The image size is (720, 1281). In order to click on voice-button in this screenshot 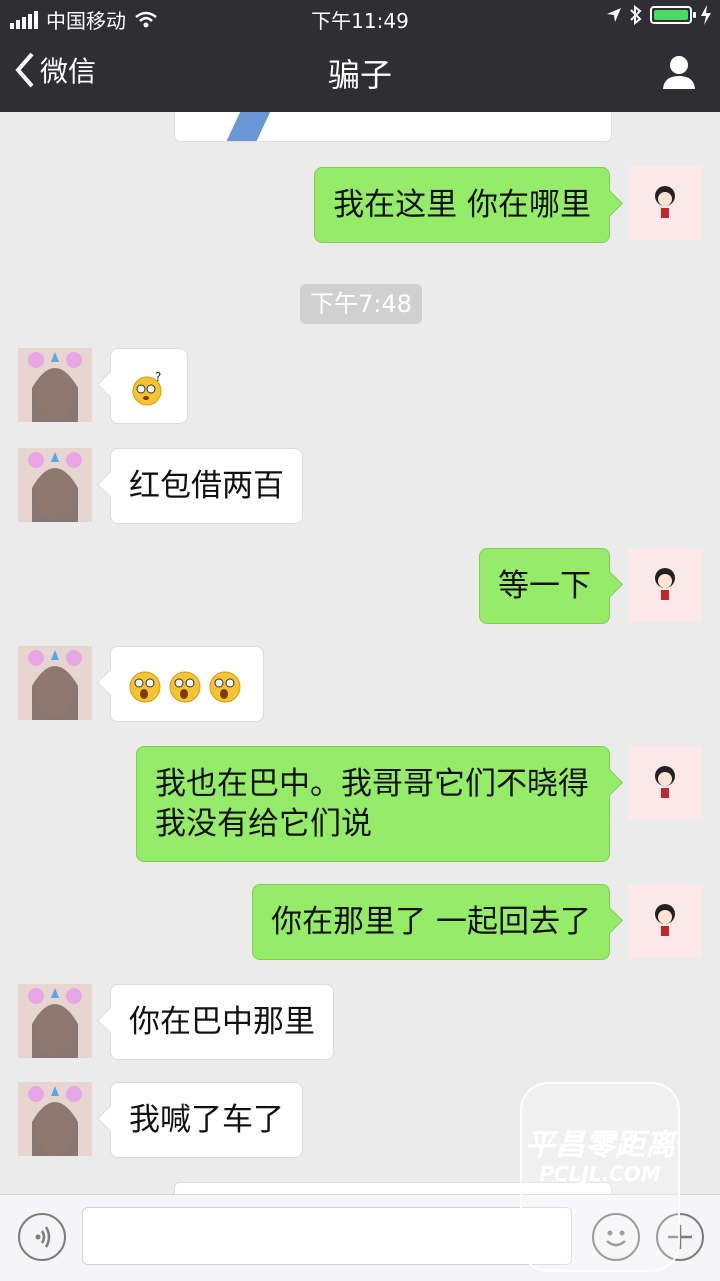, I will do `click(42, 1237)`.